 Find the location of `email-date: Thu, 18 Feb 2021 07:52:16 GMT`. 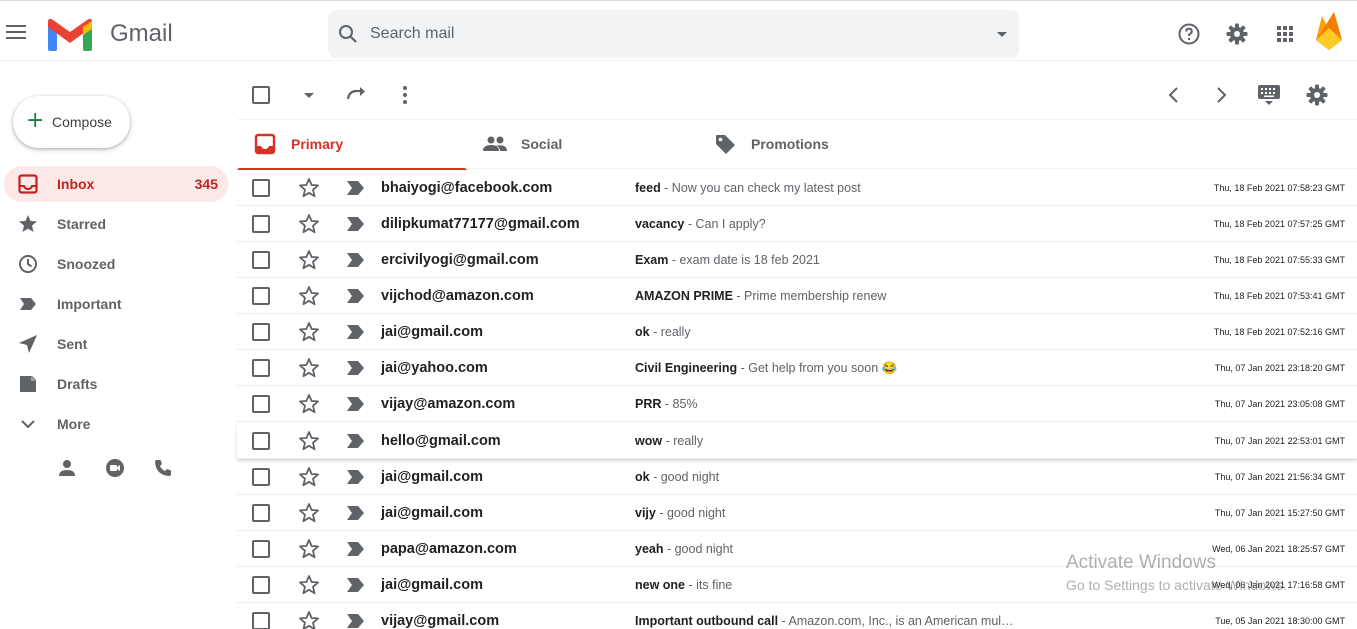

email-date: Thu, 18 Feb 2021 07:52:16 GMT is located at coordinates (1279, 332).